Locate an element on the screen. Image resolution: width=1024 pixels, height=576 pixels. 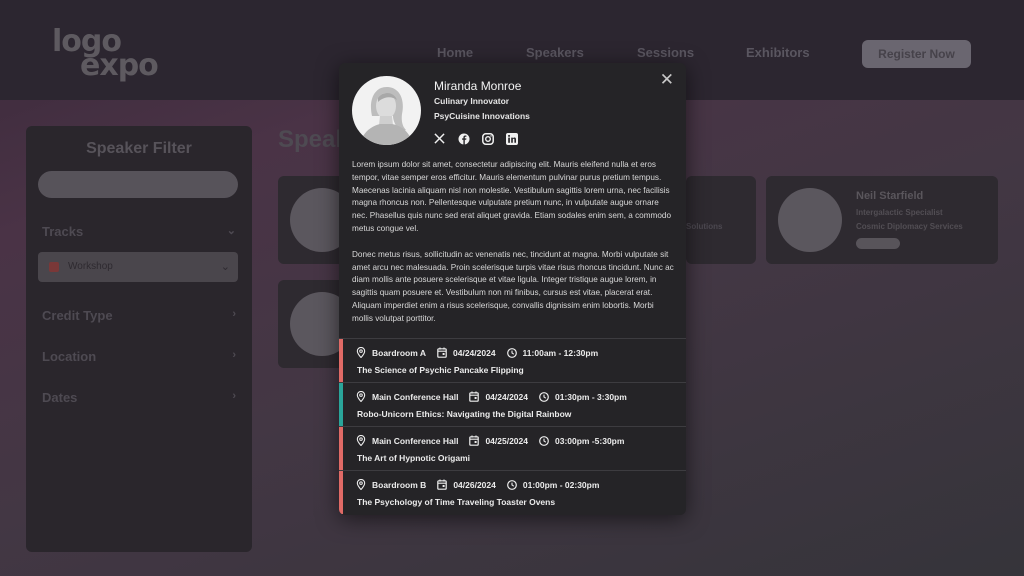
nav-home: Home is located at coordinates (455, 52).